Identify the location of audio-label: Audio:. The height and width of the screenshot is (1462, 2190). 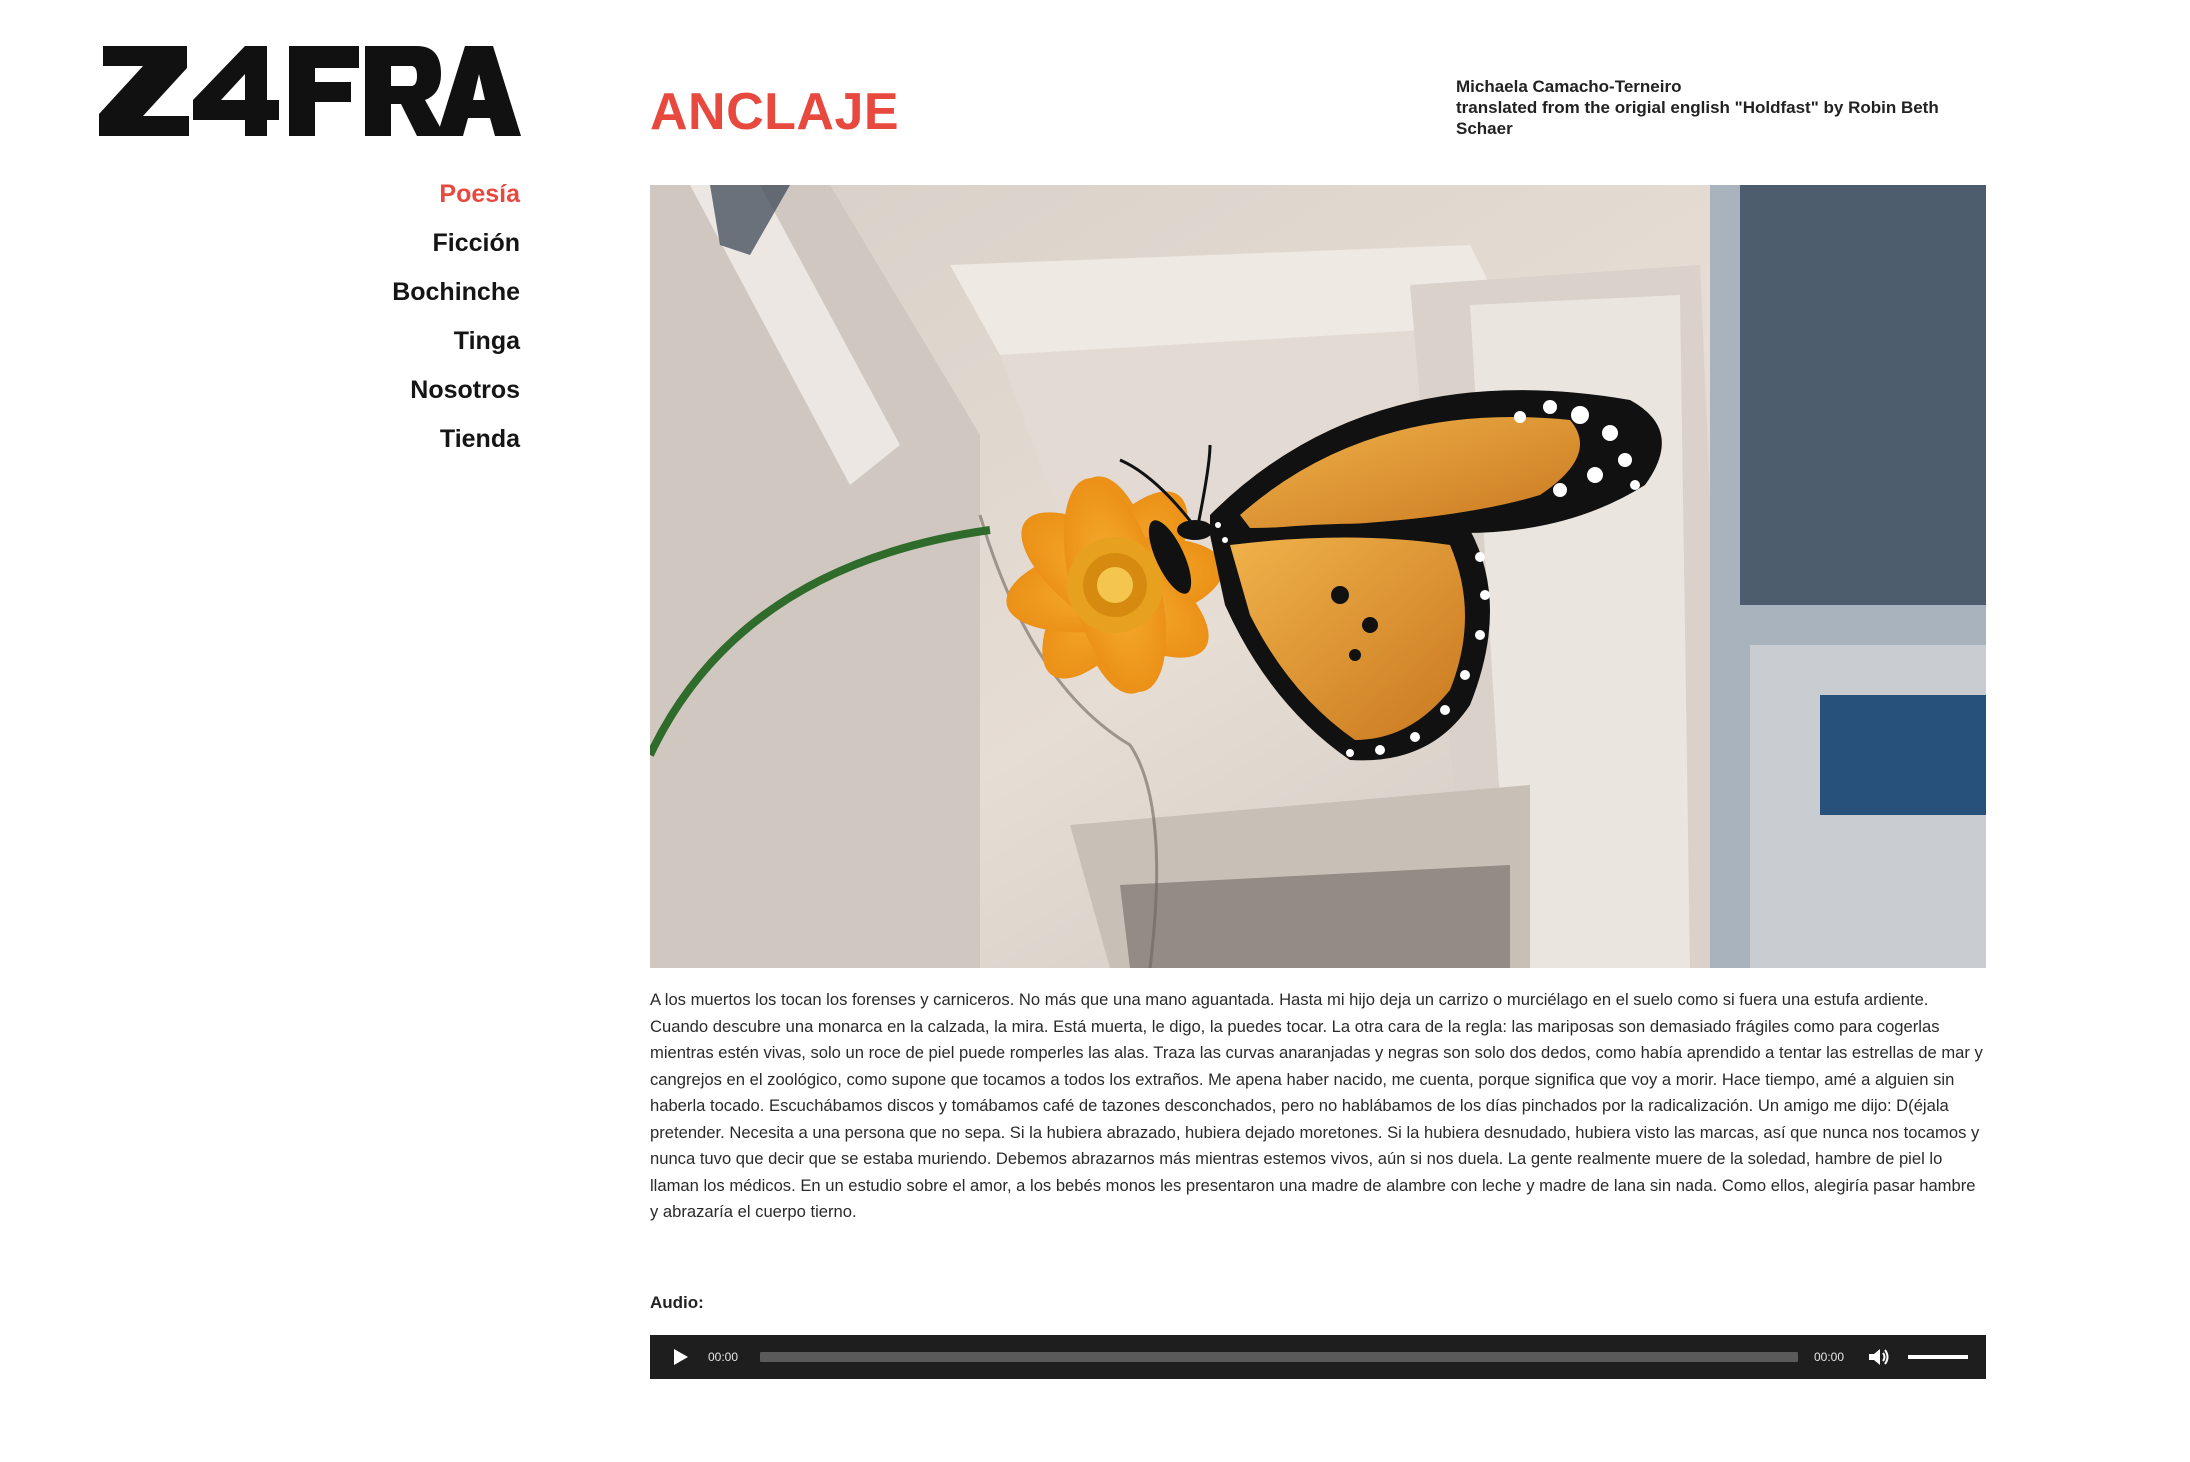
(677, 1302).